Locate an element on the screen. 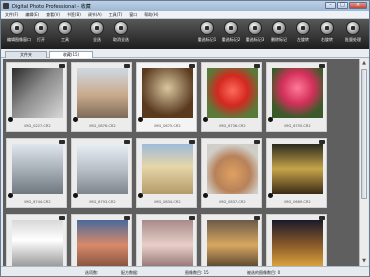  thumbnail-item: IMG_0876.CR2 is located at coordinates (101, 97).